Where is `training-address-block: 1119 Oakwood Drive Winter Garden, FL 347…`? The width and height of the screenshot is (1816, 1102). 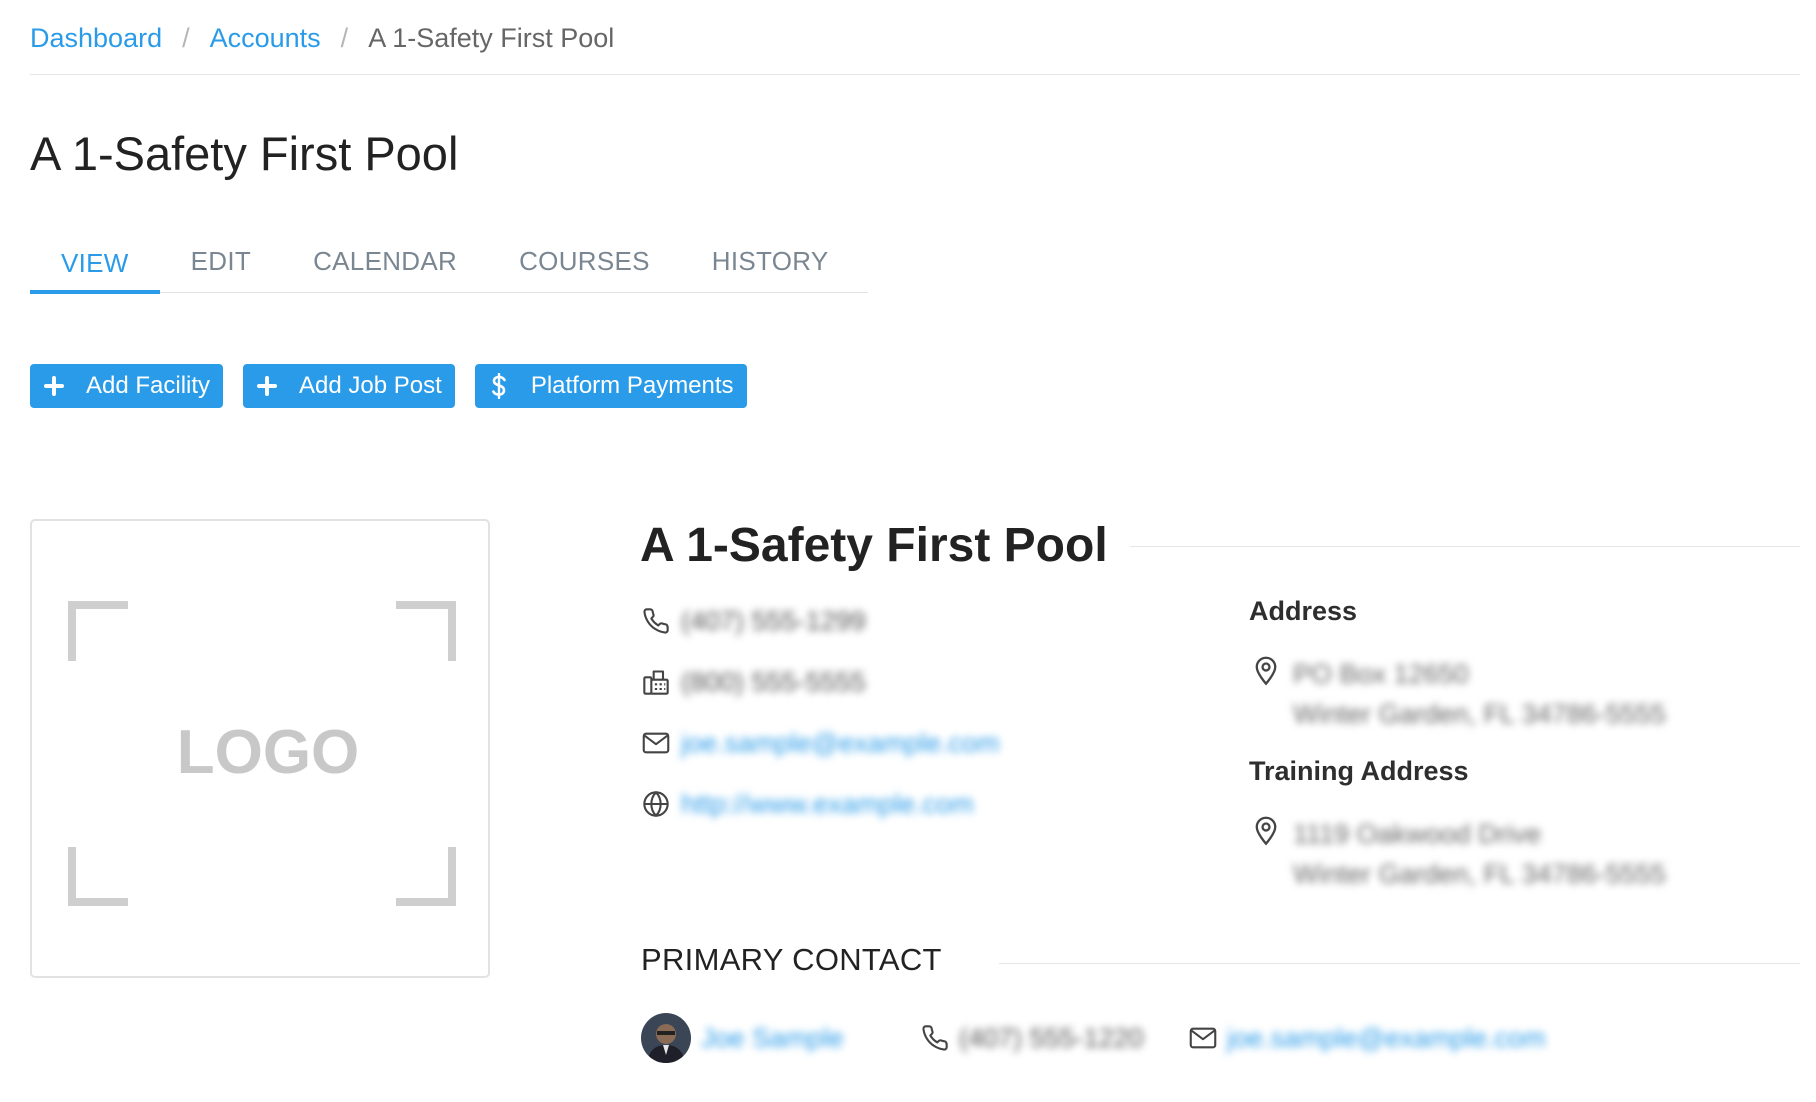 training-address-block: 1119 Oakwood Drive Winter Garden, FL 347… is located at coordinates (1458, 854).